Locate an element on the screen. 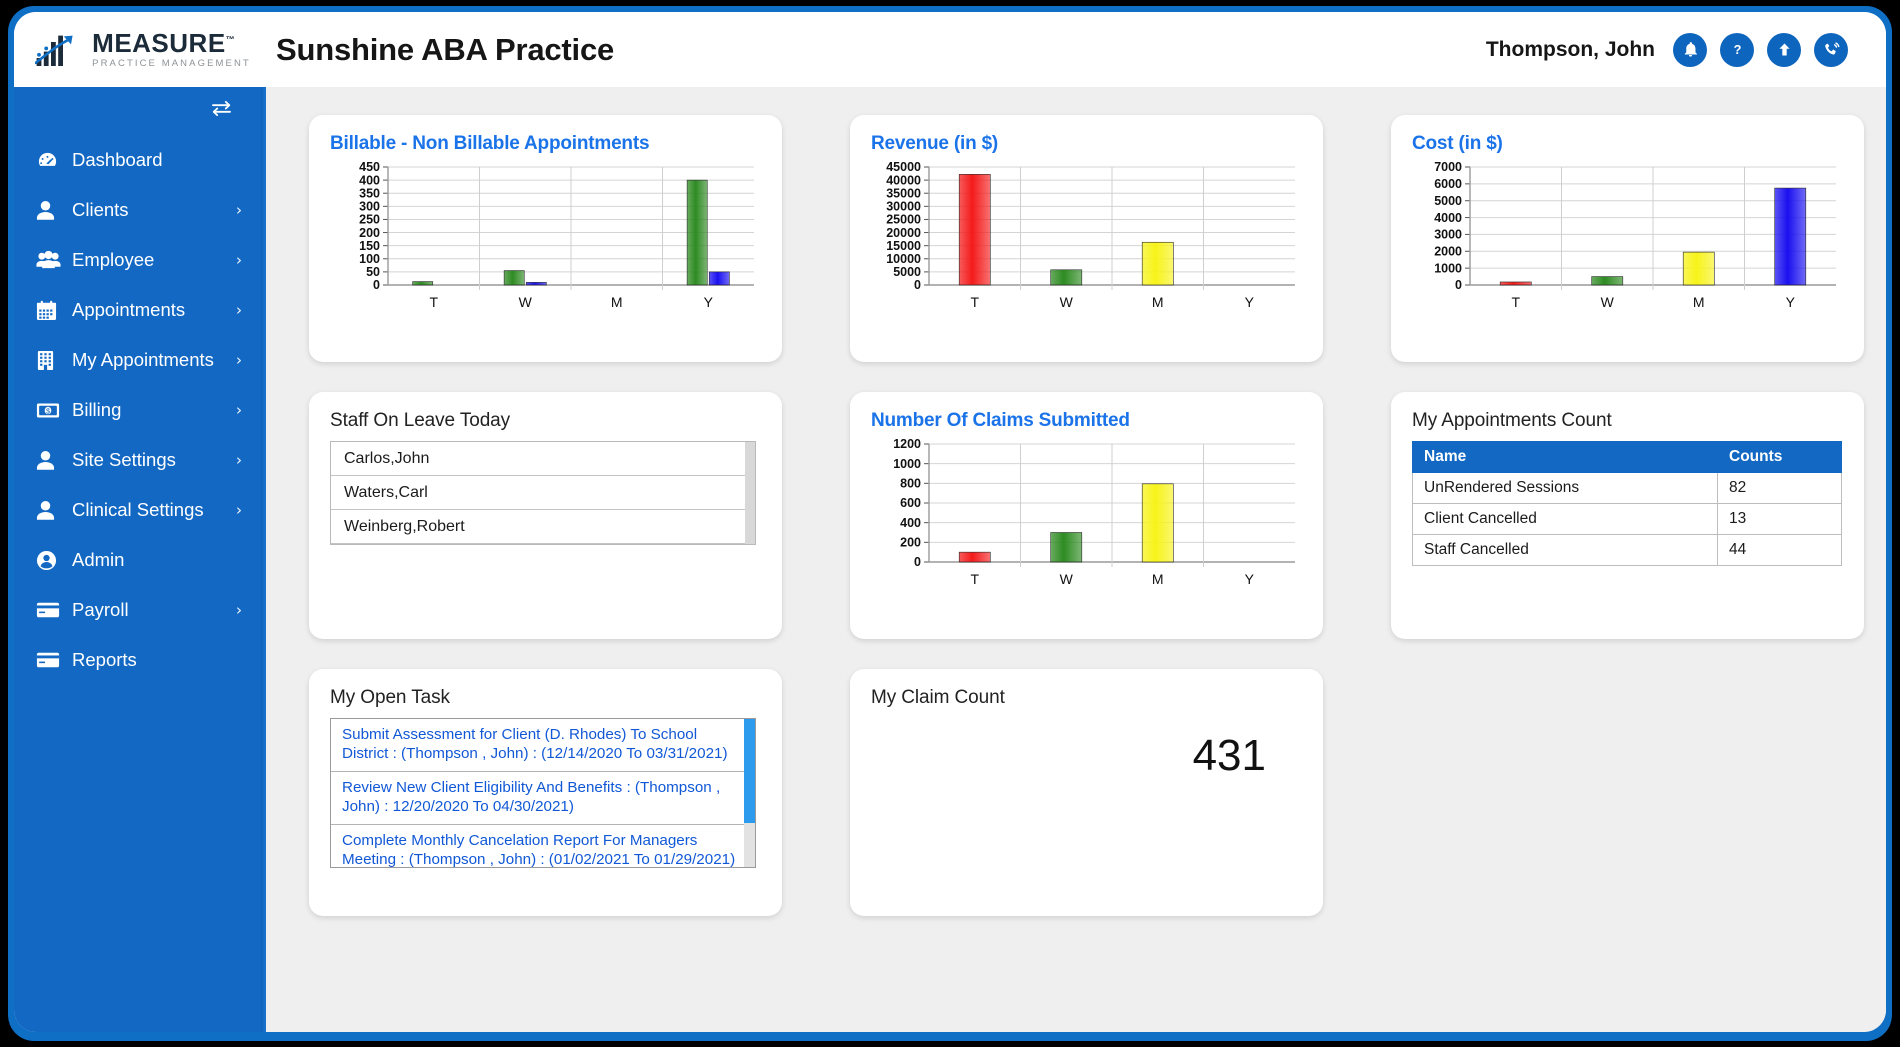  money-bill-icon: $ is located at coordinates (51, 410).